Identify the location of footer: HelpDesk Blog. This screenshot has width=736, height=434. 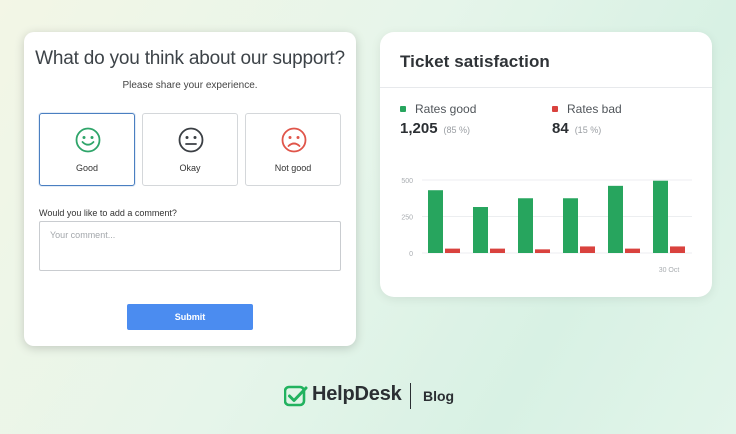
(384, 396).